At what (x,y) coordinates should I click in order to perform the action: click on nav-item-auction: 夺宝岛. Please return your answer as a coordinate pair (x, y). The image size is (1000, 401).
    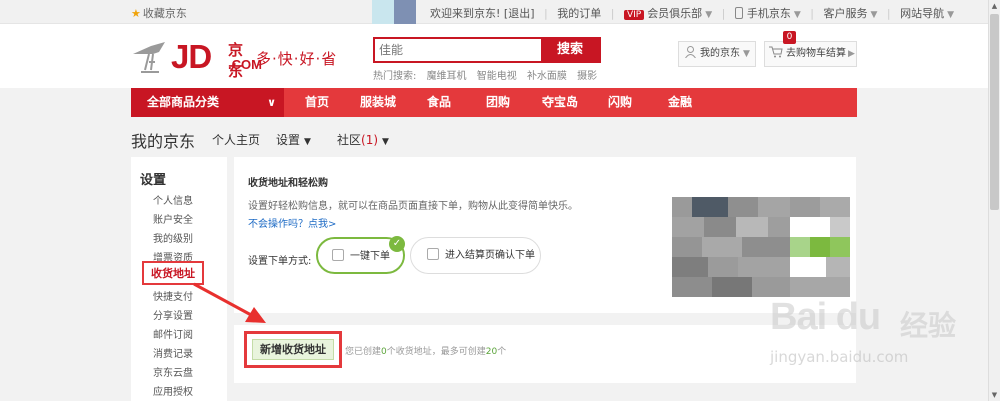
    Looking at the image, I should click on (560, 102).